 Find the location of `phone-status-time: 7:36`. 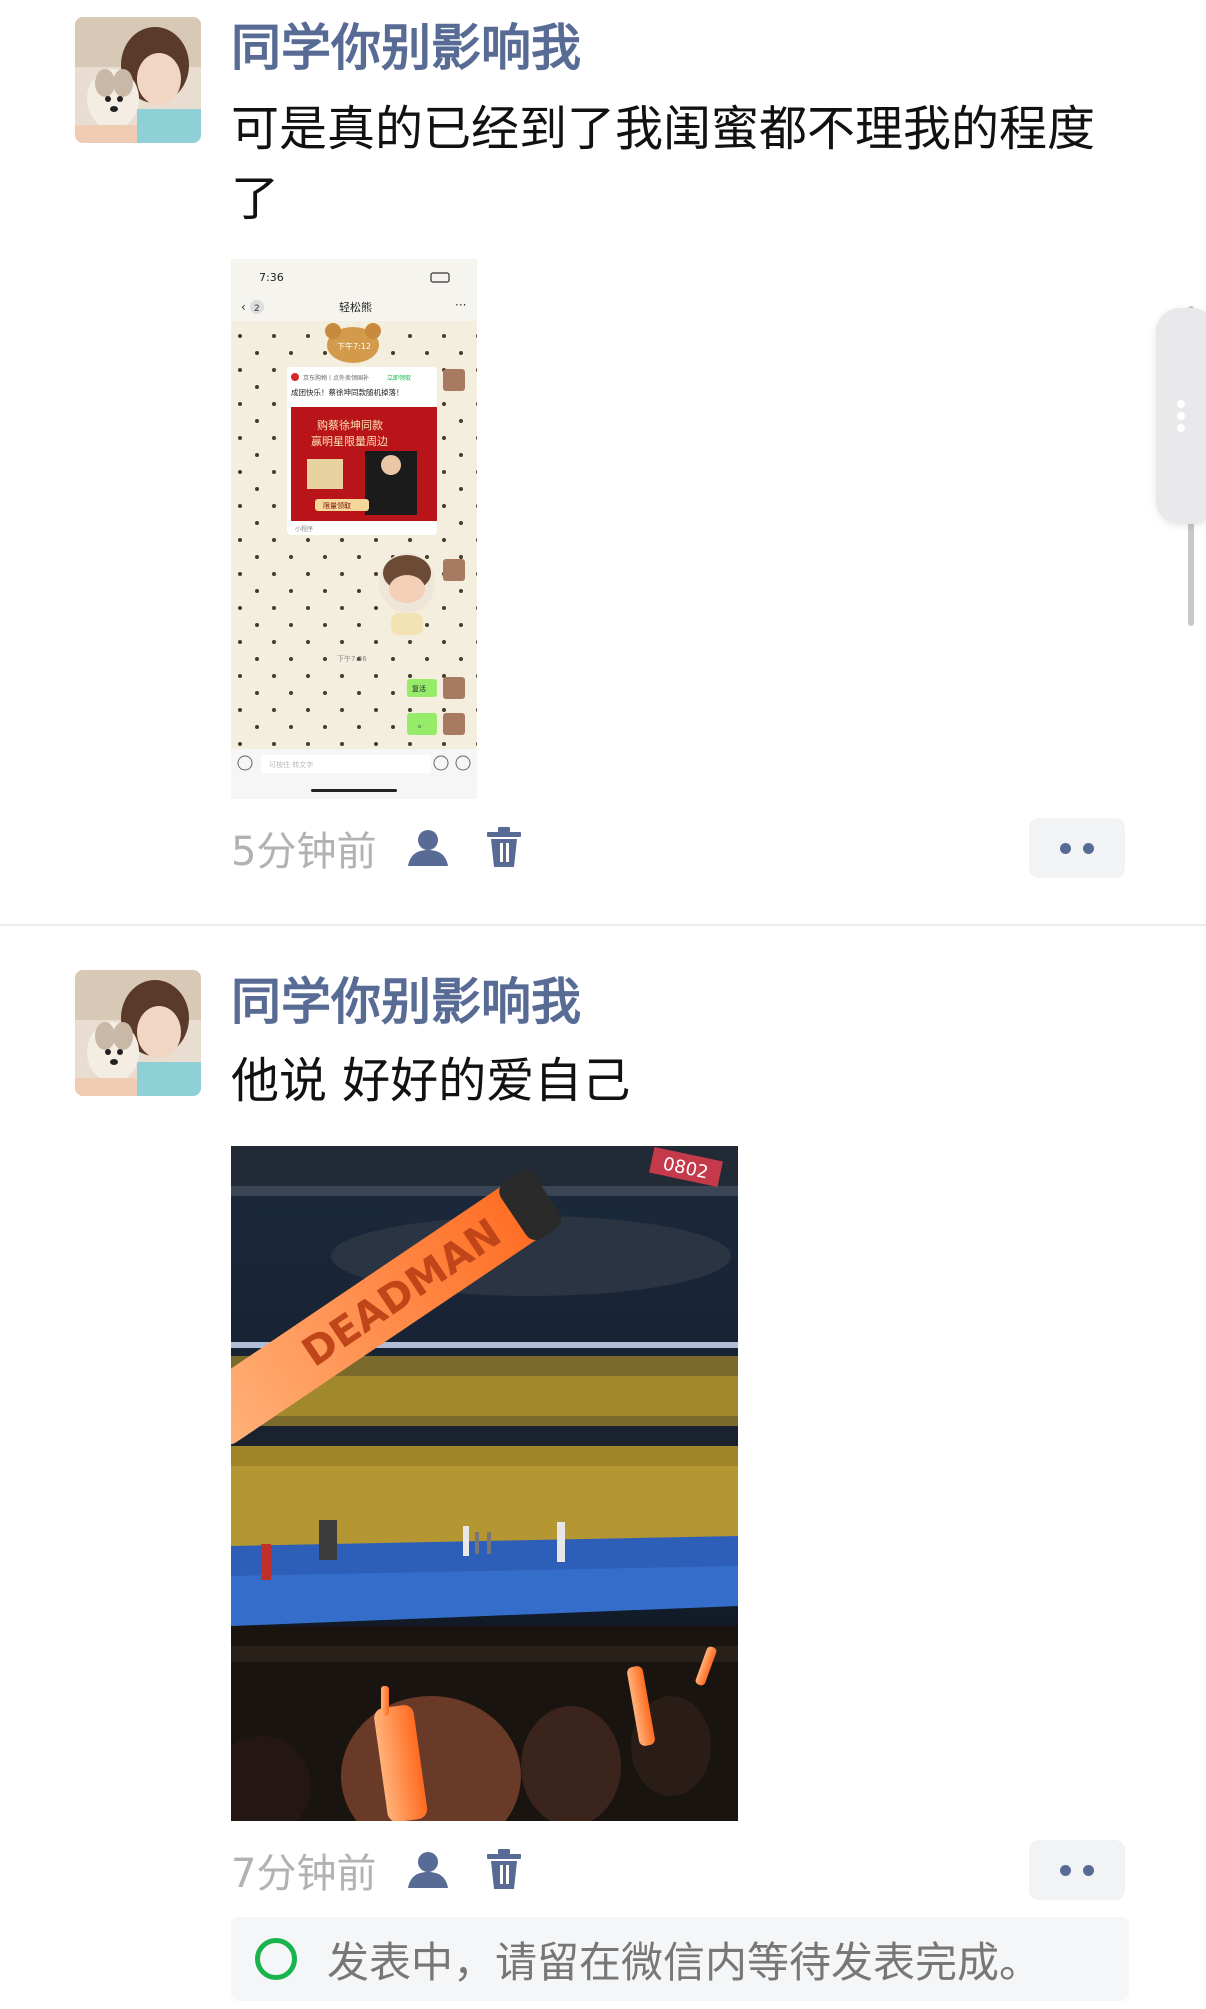

phone-status-time: 7:36 is located at coordinates (271, 277).